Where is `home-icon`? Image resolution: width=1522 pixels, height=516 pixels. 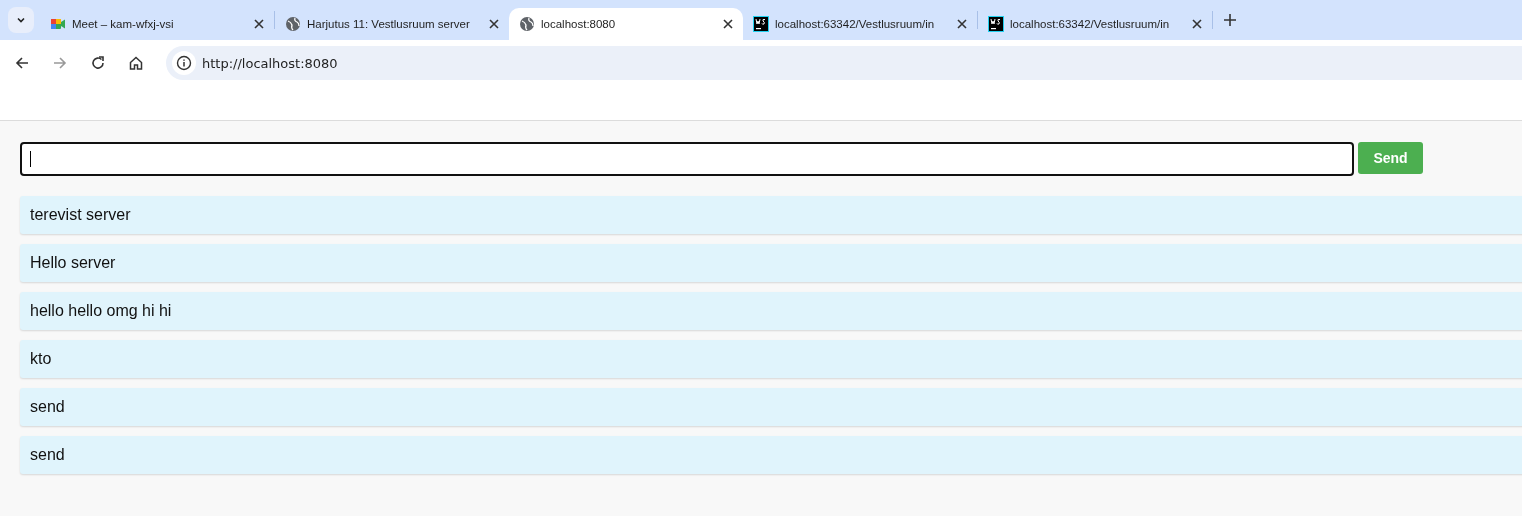 home-icon is located at coordinates (136, 63).